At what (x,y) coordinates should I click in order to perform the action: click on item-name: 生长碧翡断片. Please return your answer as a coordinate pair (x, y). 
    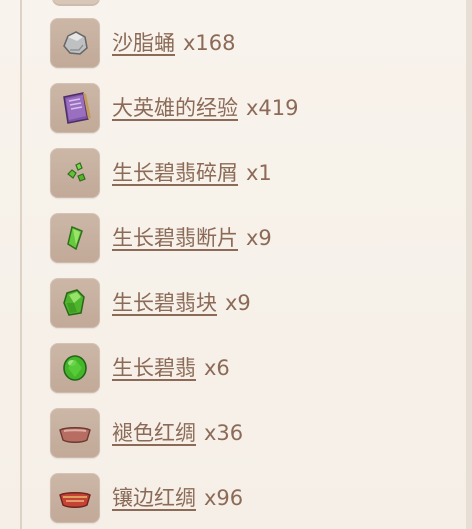
    Looking at the image, I should click on (175, 238).